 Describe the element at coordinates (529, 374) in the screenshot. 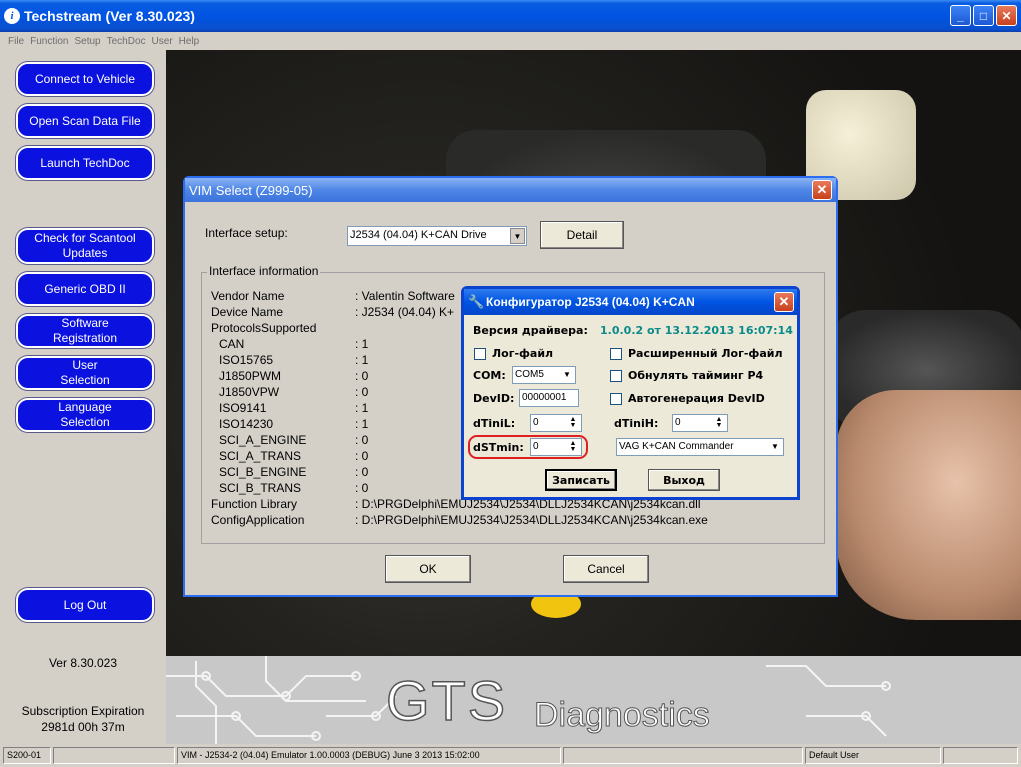

I see `com-value: COM5` at that location.